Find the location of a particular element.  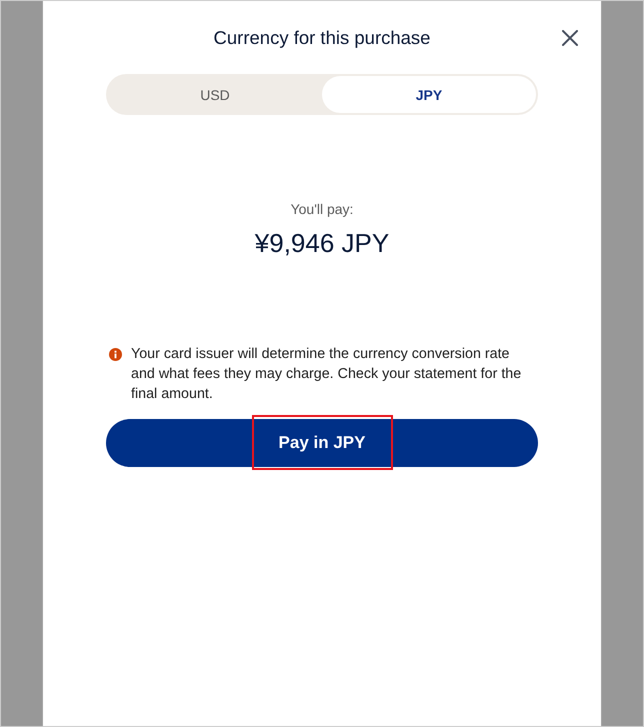

pay-button: Pay in JPY is located at coordinates (322, 443).